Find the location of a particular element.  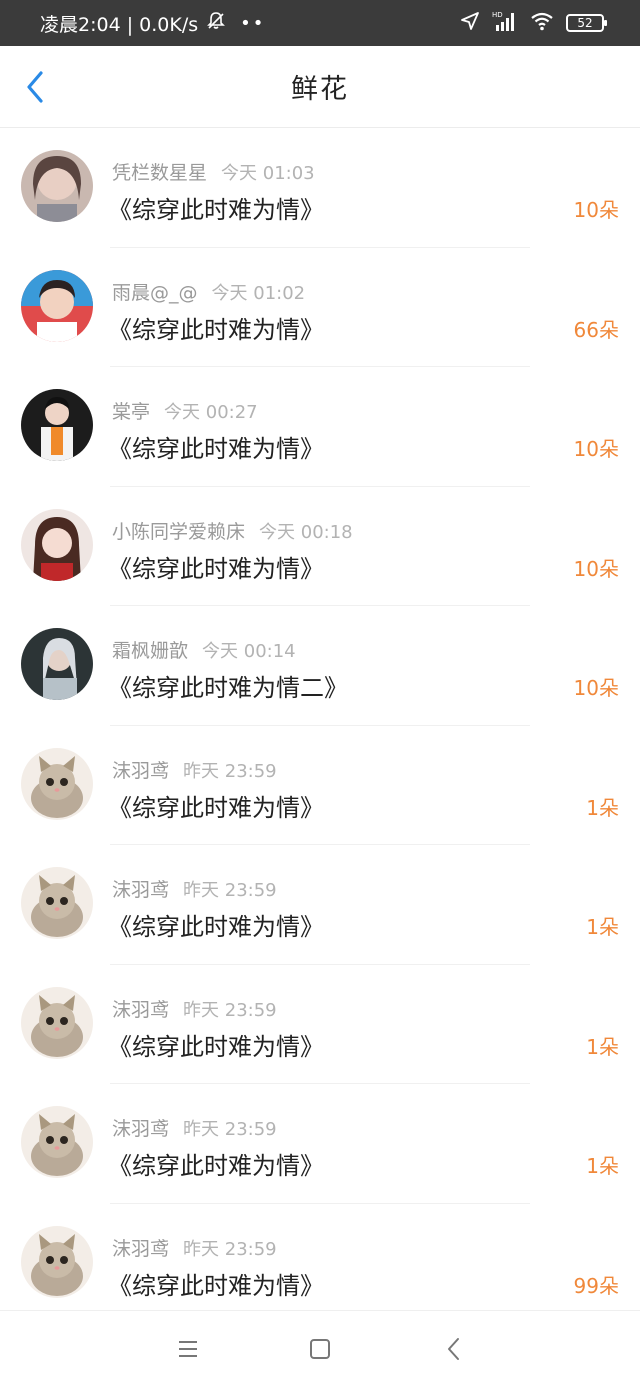

home-button is located at coordinates (320, 1349).